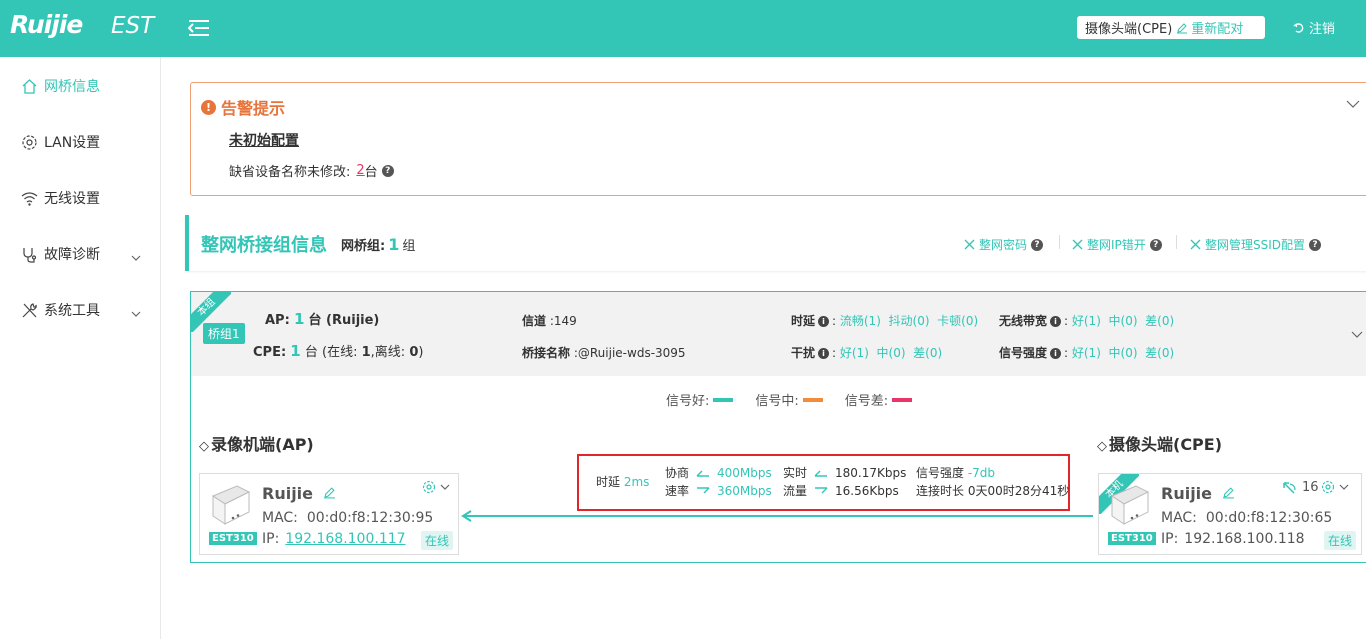 The height and width of the screenshot is (639, 1366). Describe the element at coordinates (1269, 518) in the screenshot. I see `mac-value: 00:d0:f8:12:30:65` at that location.